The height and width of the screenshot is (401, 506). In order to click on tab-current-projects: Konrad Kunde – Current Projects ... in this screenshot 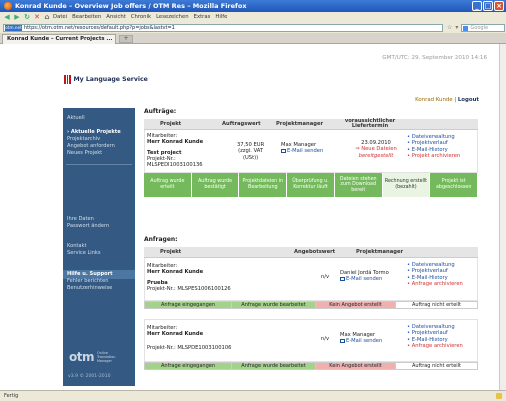, I will do `click(59, 39)`.